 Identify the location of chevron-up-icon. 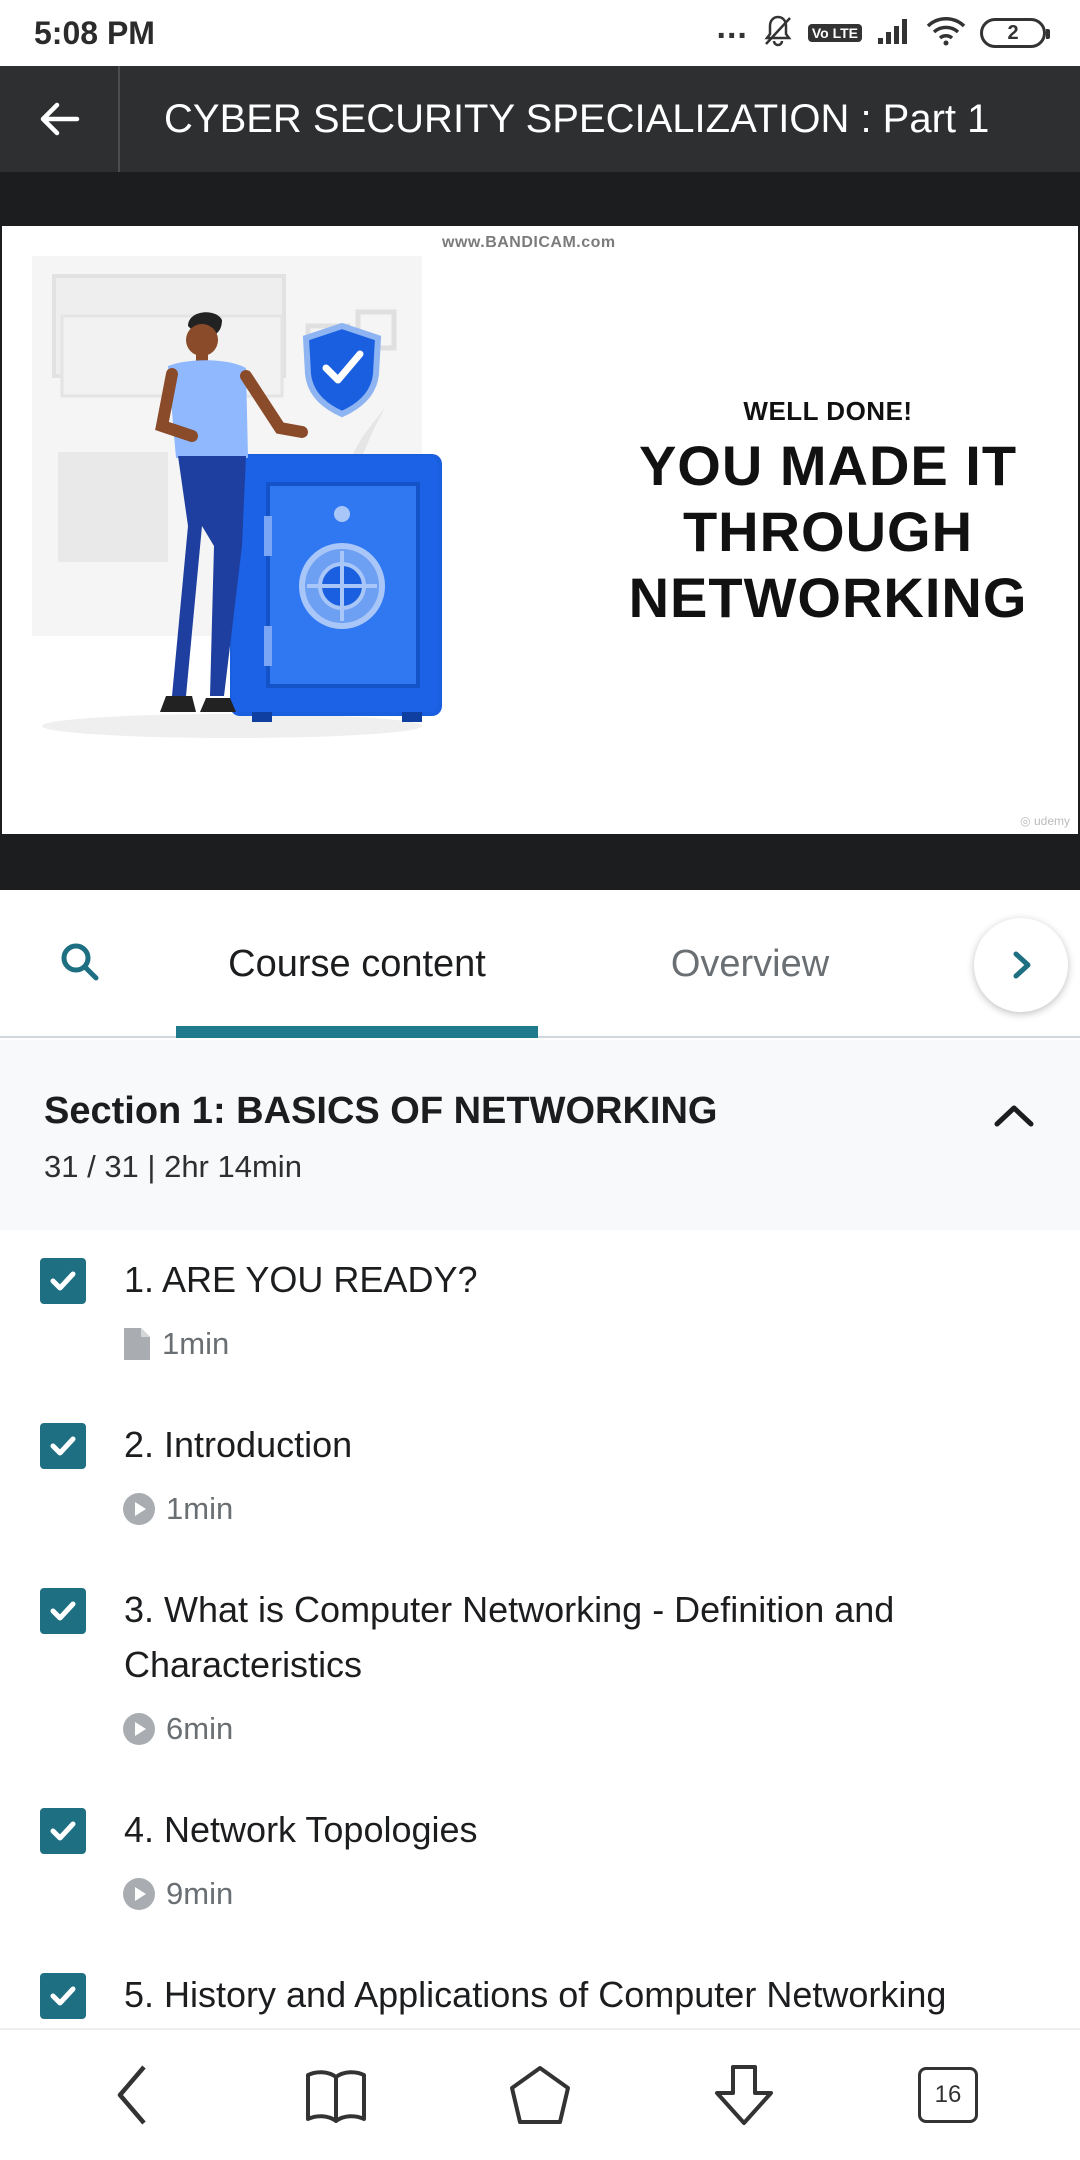
(1014, 1116).